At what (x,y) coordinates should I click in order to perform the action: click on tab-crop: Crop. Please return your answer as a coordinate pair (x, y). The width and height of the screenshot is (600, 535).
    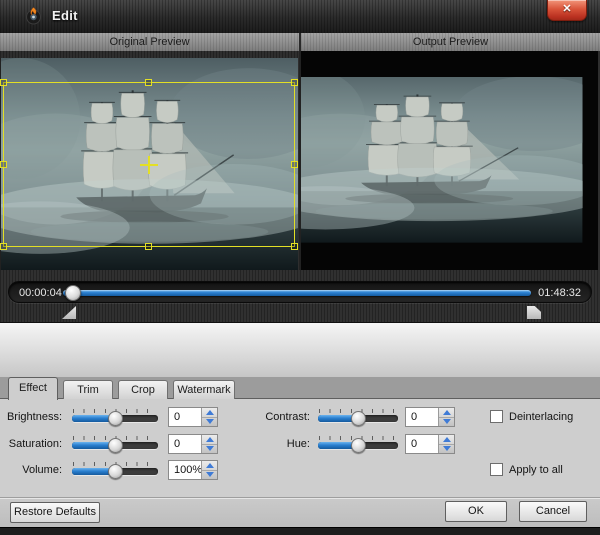
    Looking at the image, I should click on (143, 389).